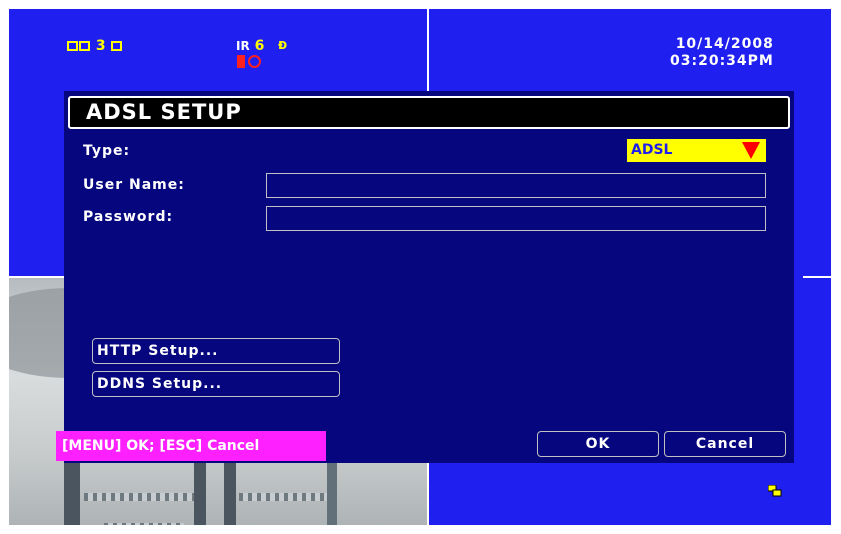 This screenshot has height=534, width=841. I want to click on date-text: 10/14/2008, so click(724, 44).